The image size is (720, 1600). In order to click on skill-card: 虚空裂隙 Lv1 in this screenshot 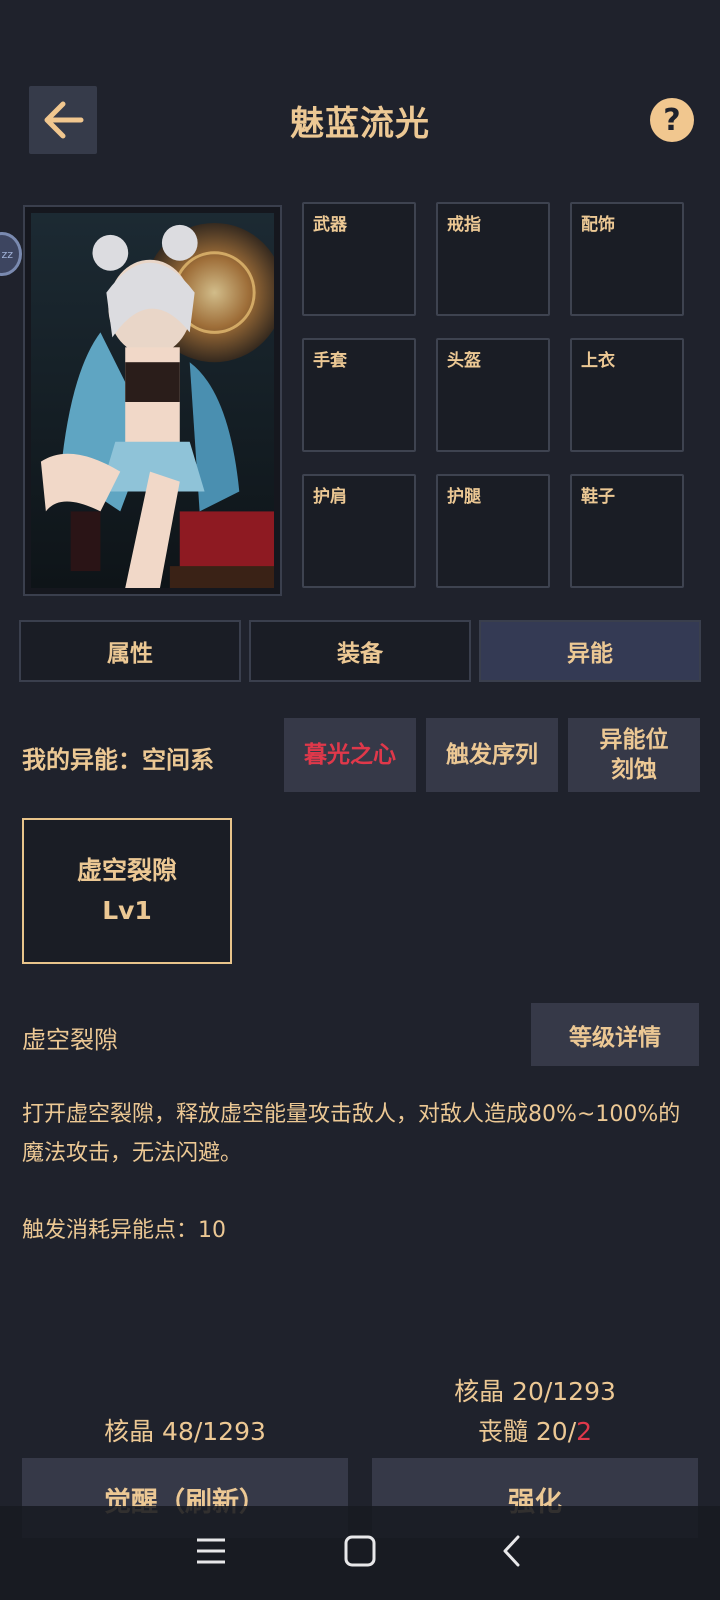, I will do `click(127, 891)`.